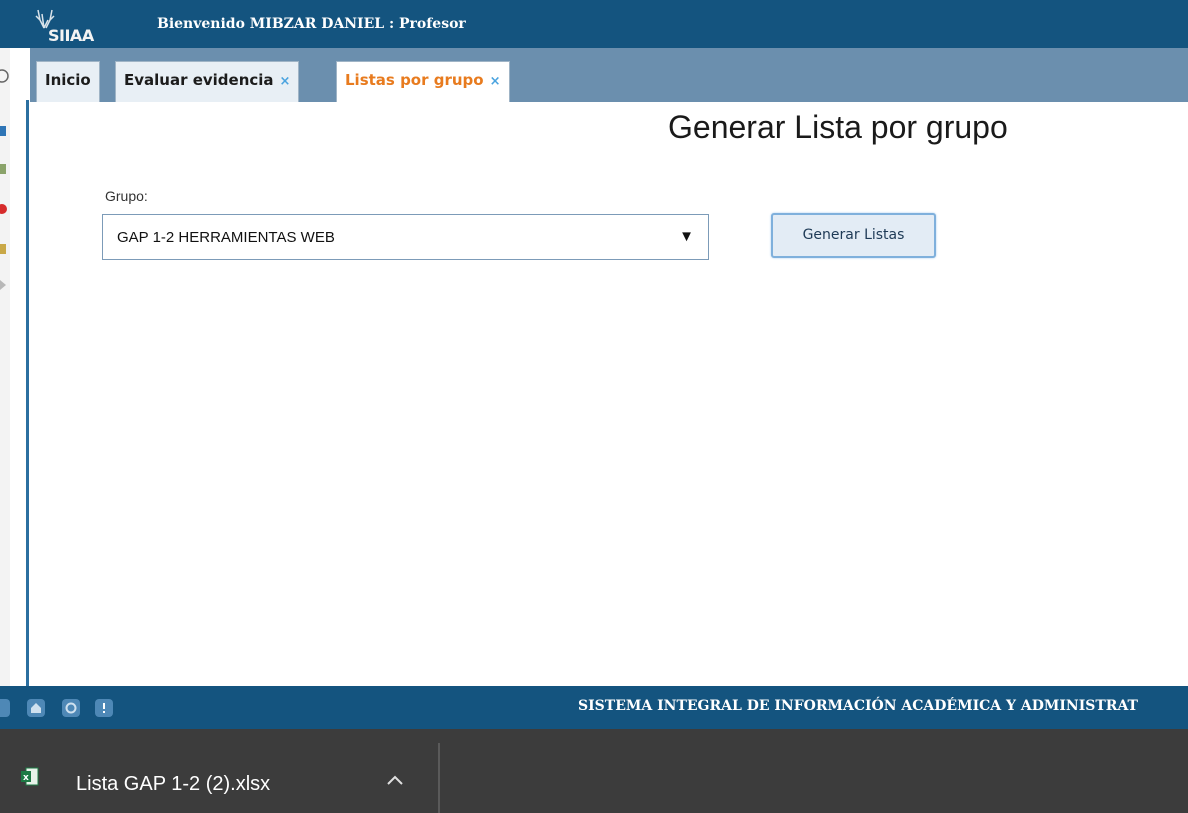 The height and width of the screenshot is (813, 1188). I want to click on grupo-select: GAP 1-2 HERRAMIENTAS WEB ▼, so click(405, 237).